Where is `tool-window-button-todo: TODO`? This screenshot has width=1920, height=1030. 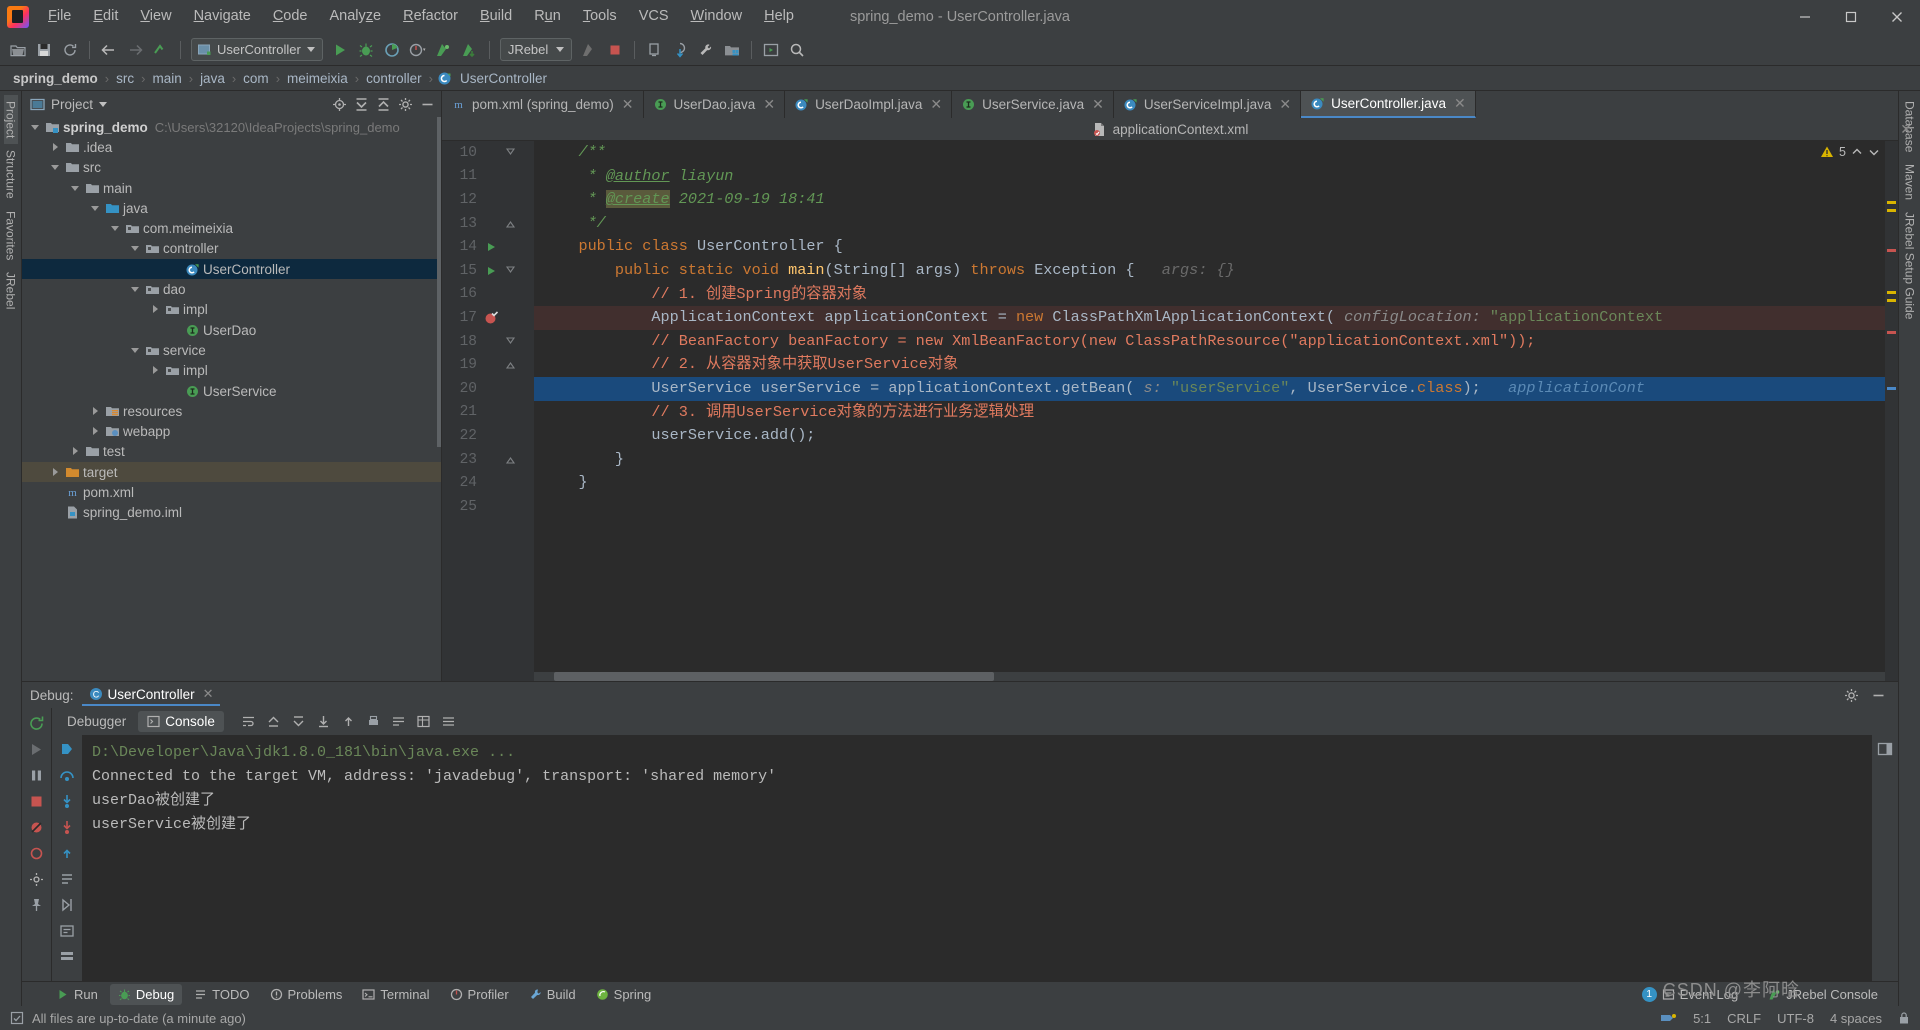 tool-window-button-todo: TODO is located at coordinates (221, 994).